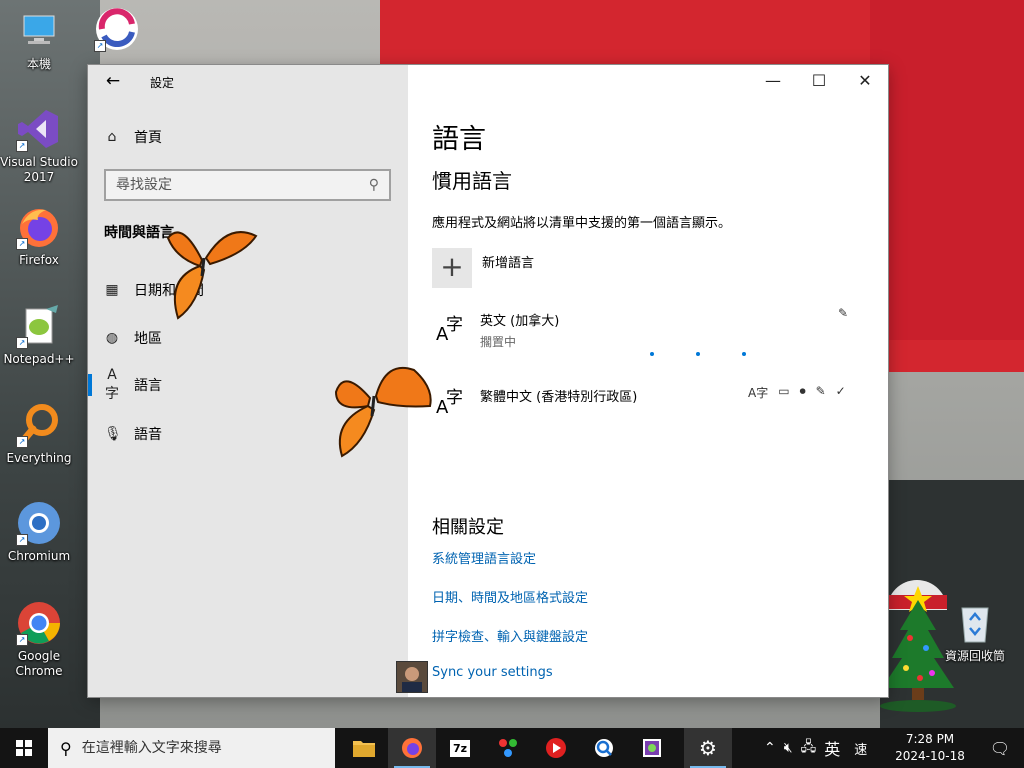 The image size is (1024, 768). I want to click on wallpaper-red-panel-right, so click(947, 170).